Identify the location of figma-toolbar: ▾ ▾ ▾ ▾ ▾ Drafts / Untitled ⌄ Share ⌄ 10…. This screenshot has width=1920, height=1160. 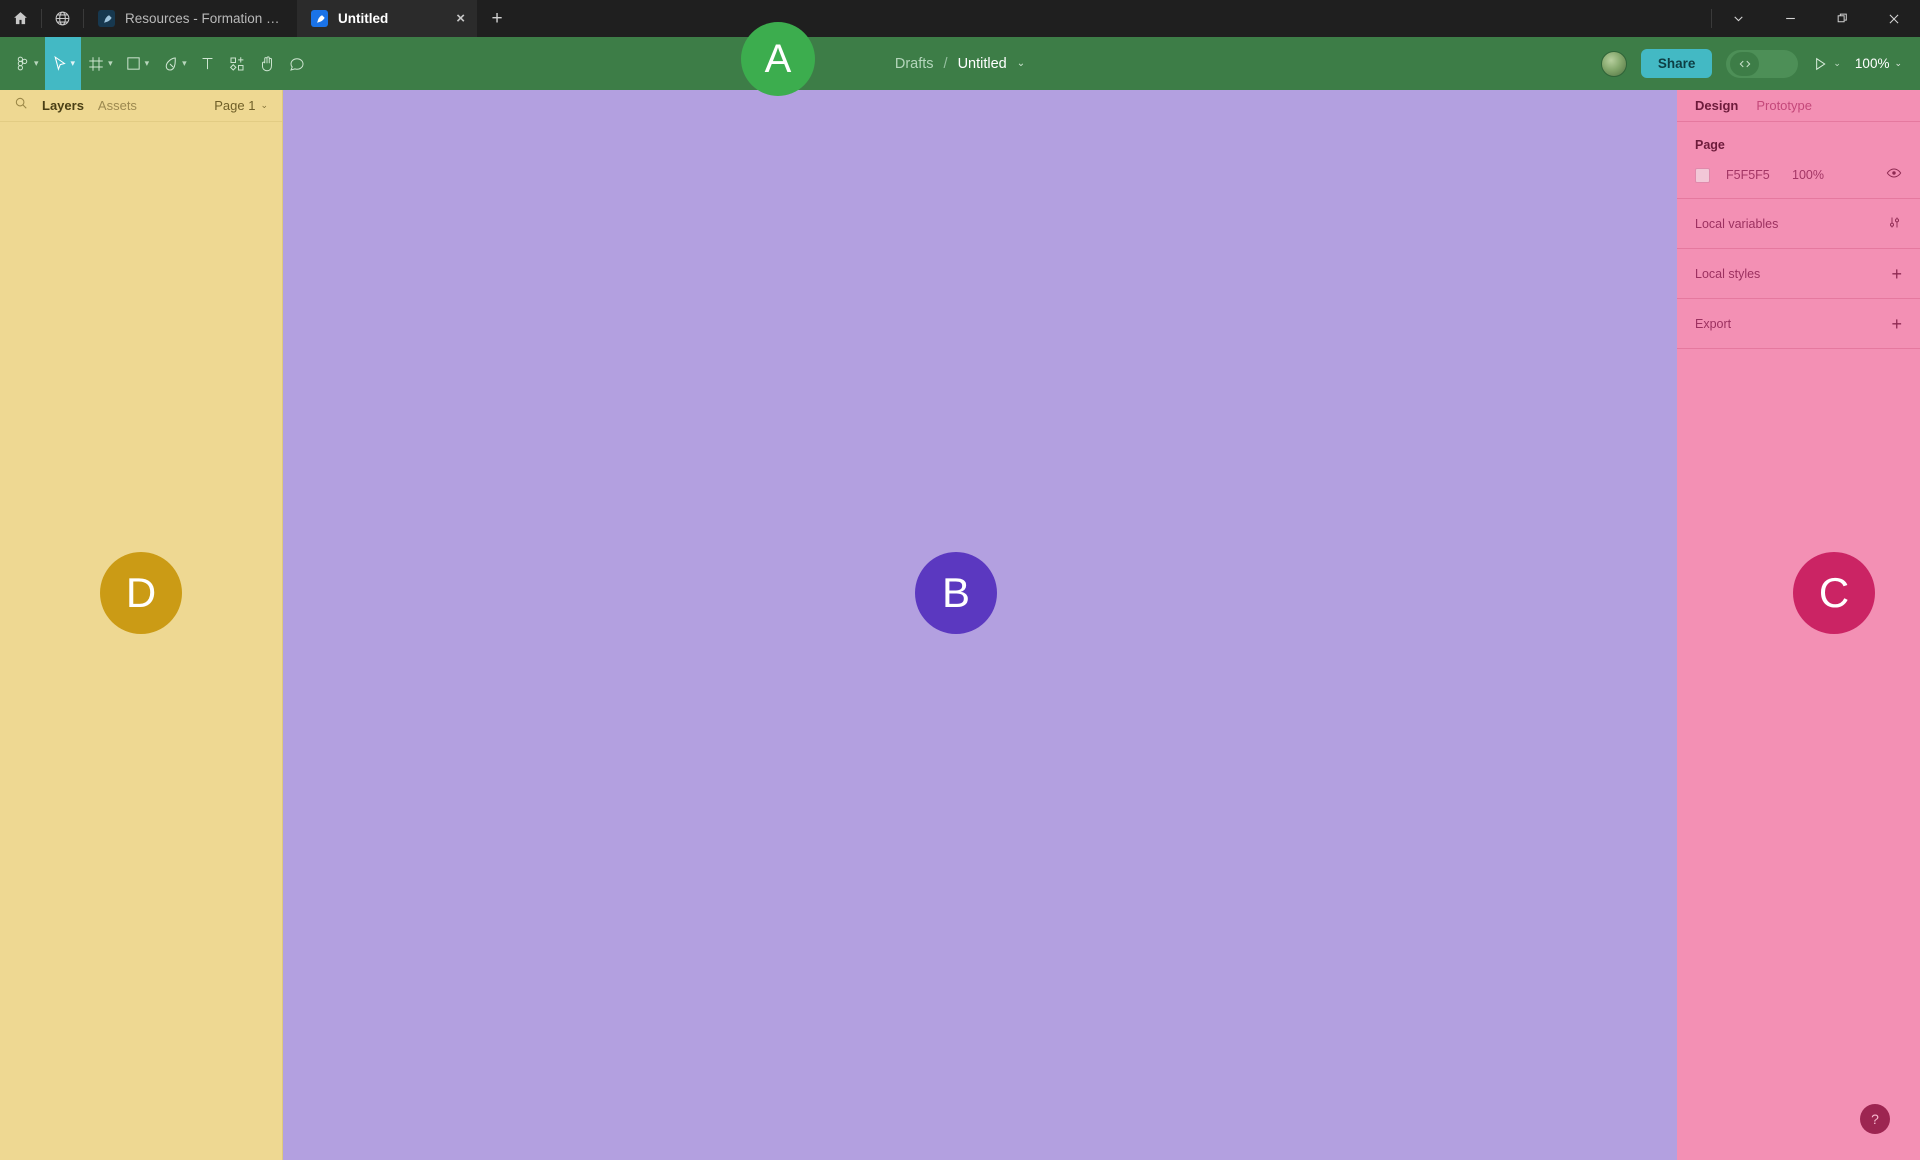
(960, 63).